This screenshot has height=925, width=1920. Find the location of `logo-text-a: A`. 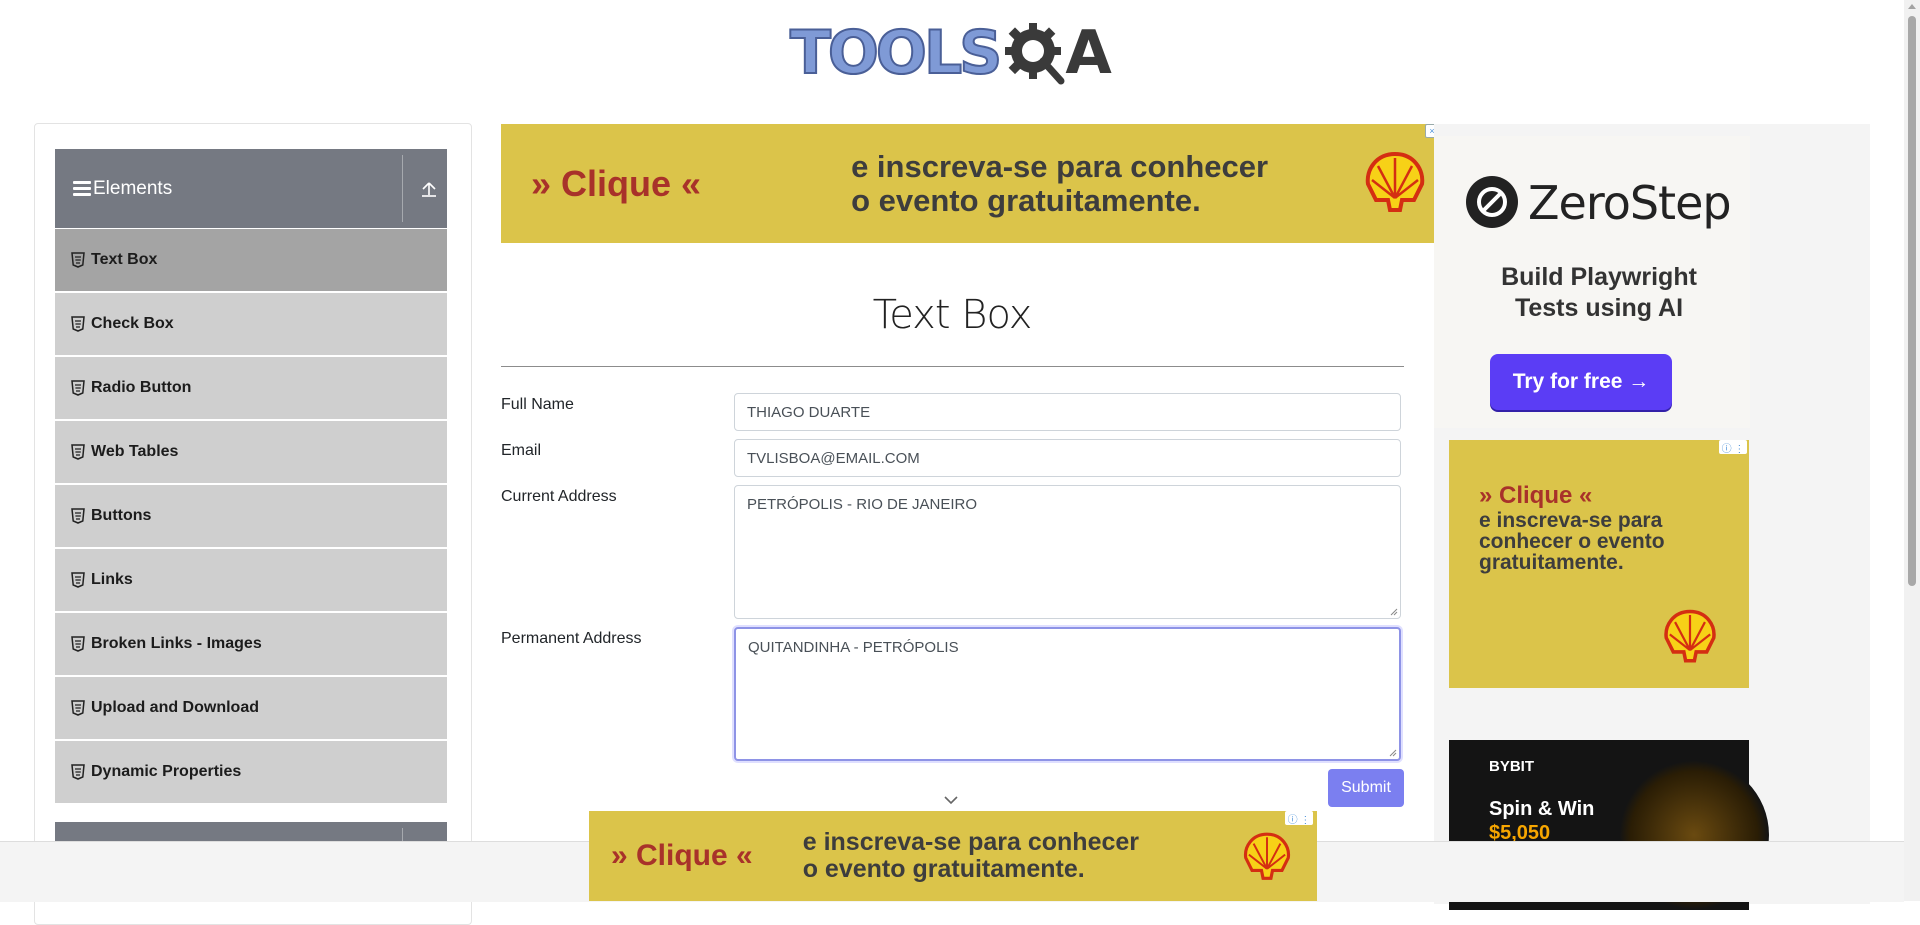

logo-text-a: A is located at coordinates (1088, 53).